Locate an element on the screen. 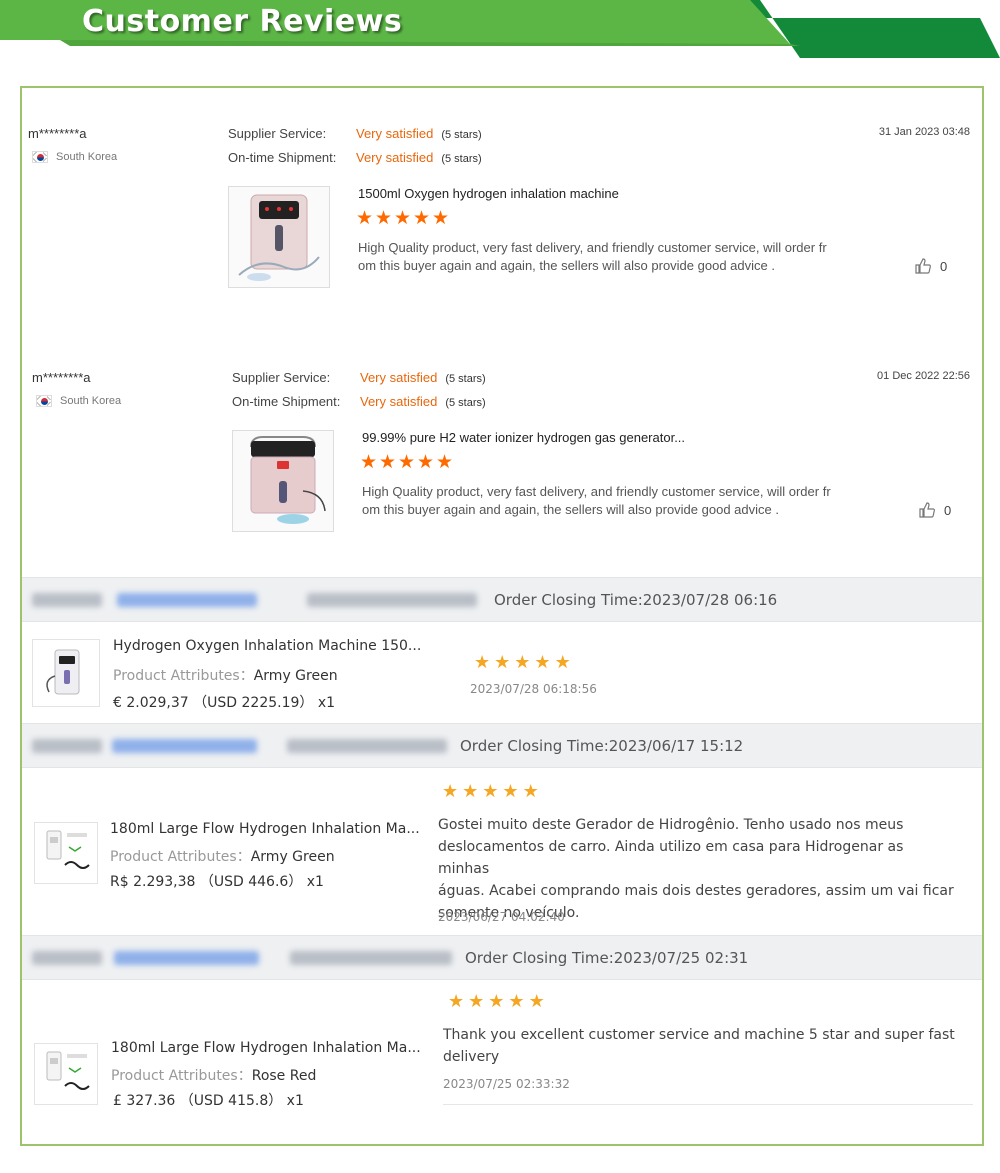  reviewer-country: South Korea is located at coordinates (74, 157).